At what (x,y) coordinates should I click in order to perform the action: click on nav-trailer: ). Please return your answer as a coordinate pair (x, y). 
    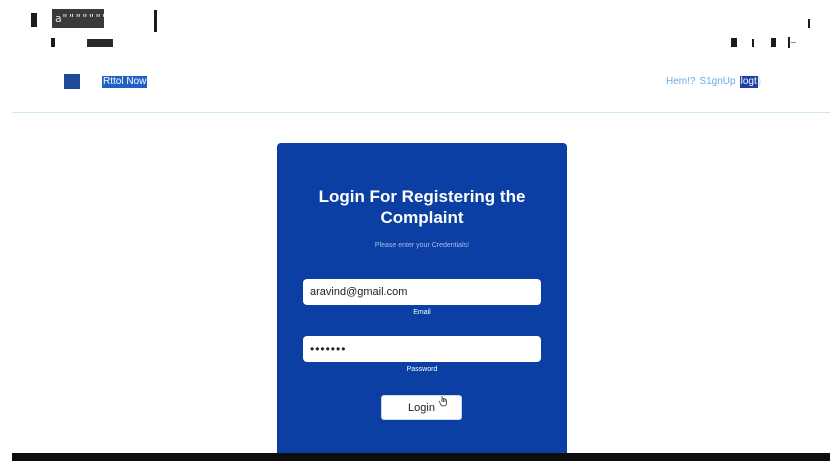
    Looking at the image, I should click on (759, 81).